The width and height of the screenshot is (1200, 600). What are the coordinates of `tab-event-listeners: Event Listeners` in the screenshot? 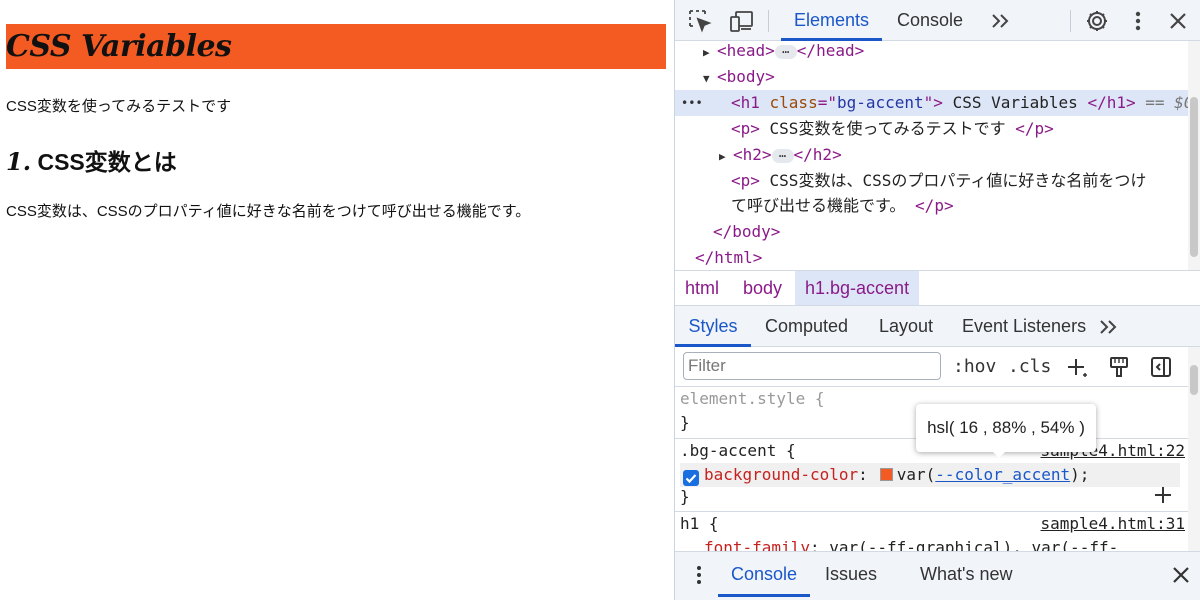 It's located at (1024, 326).